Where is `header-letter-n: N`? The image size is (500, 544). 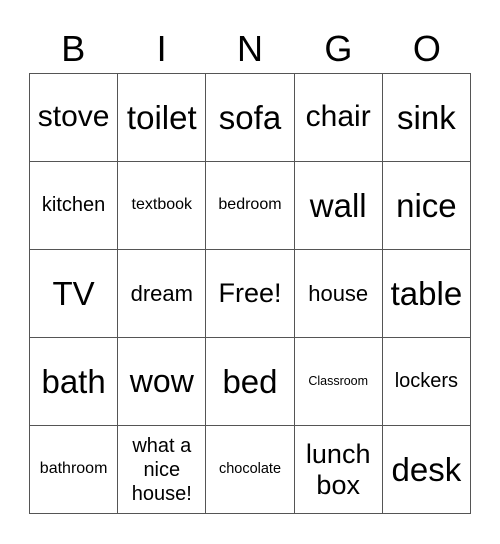 header-letter-n: N is located at coordinates (250, 48).